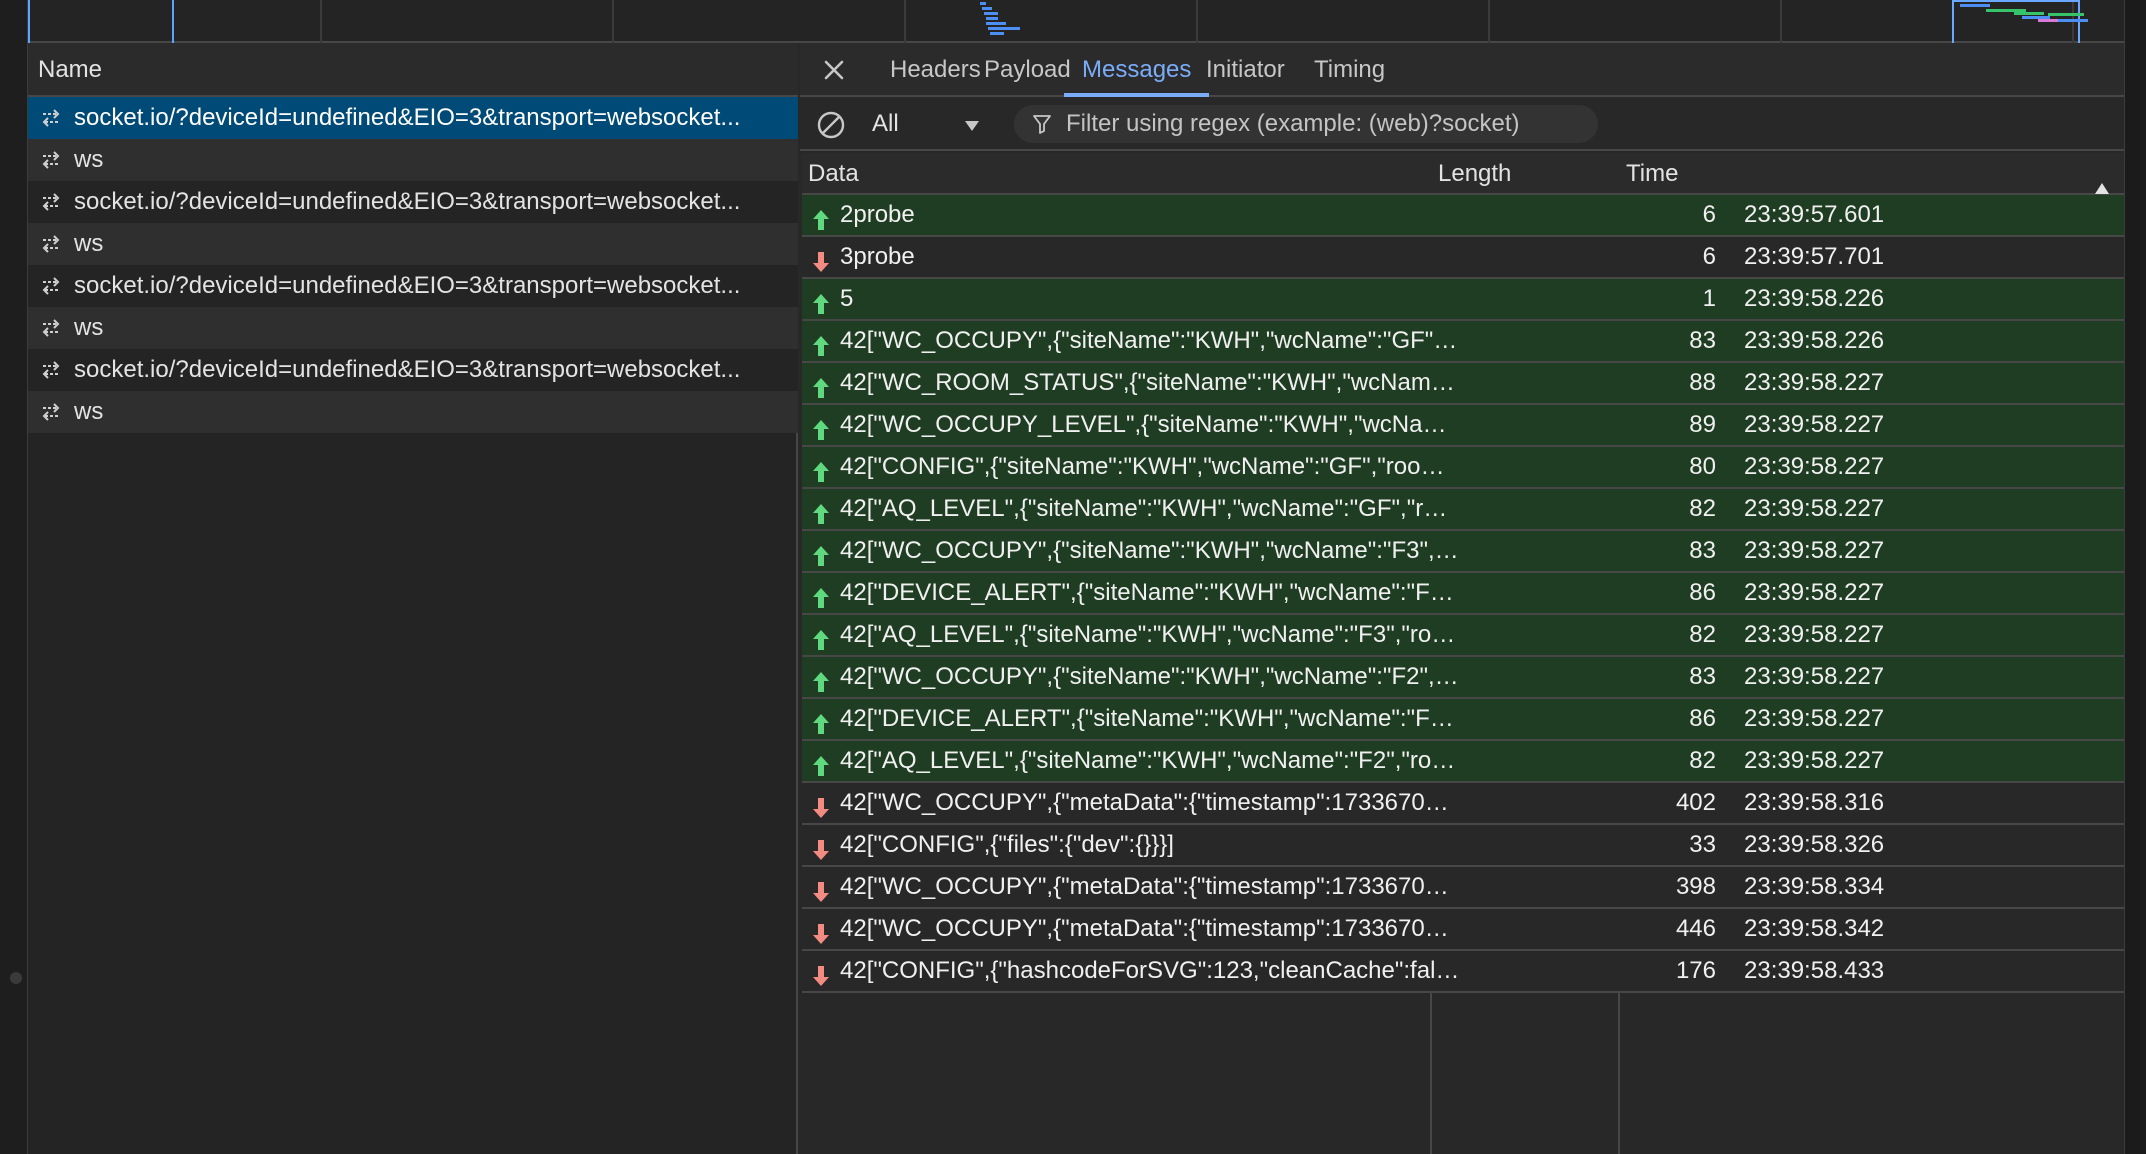 The image size is (2146, 1154). I want to click on message-length: 83, so click(1702, 550).